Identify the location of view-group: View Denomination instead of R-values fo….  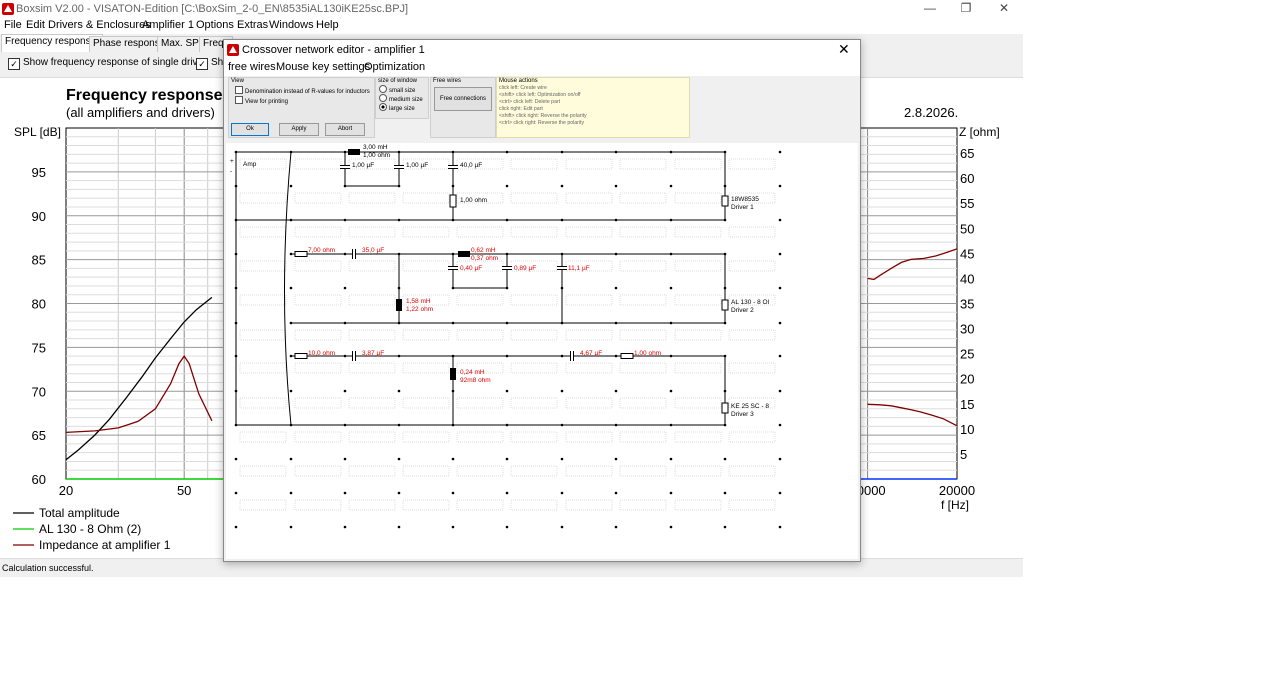
(301, 107).